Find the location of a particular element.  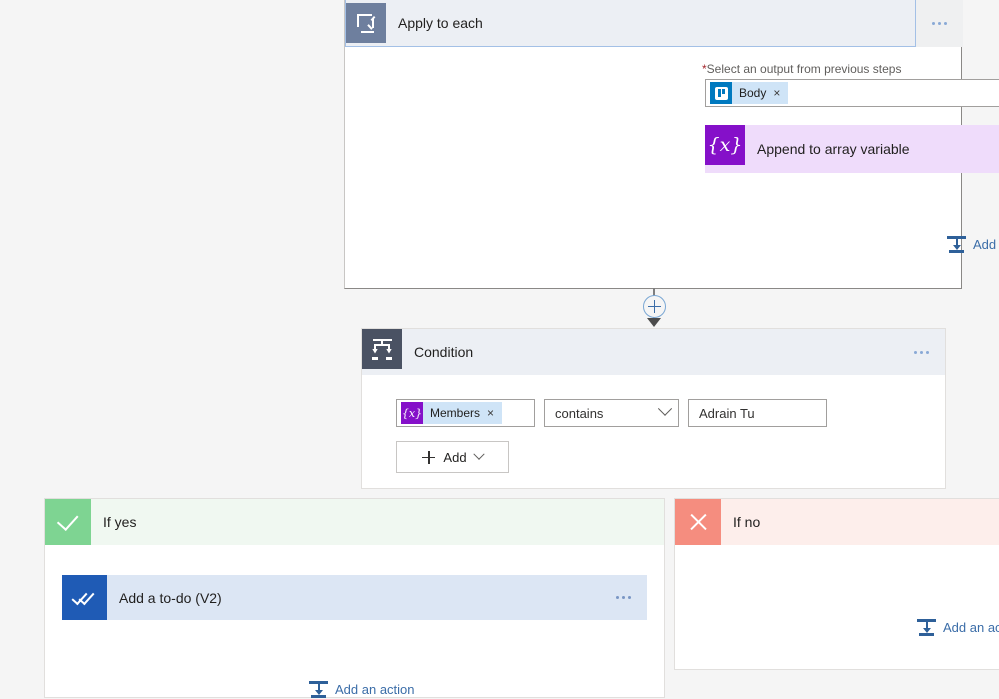

condition-operand-input: {x} Members × is located at coordinates (465, 413).